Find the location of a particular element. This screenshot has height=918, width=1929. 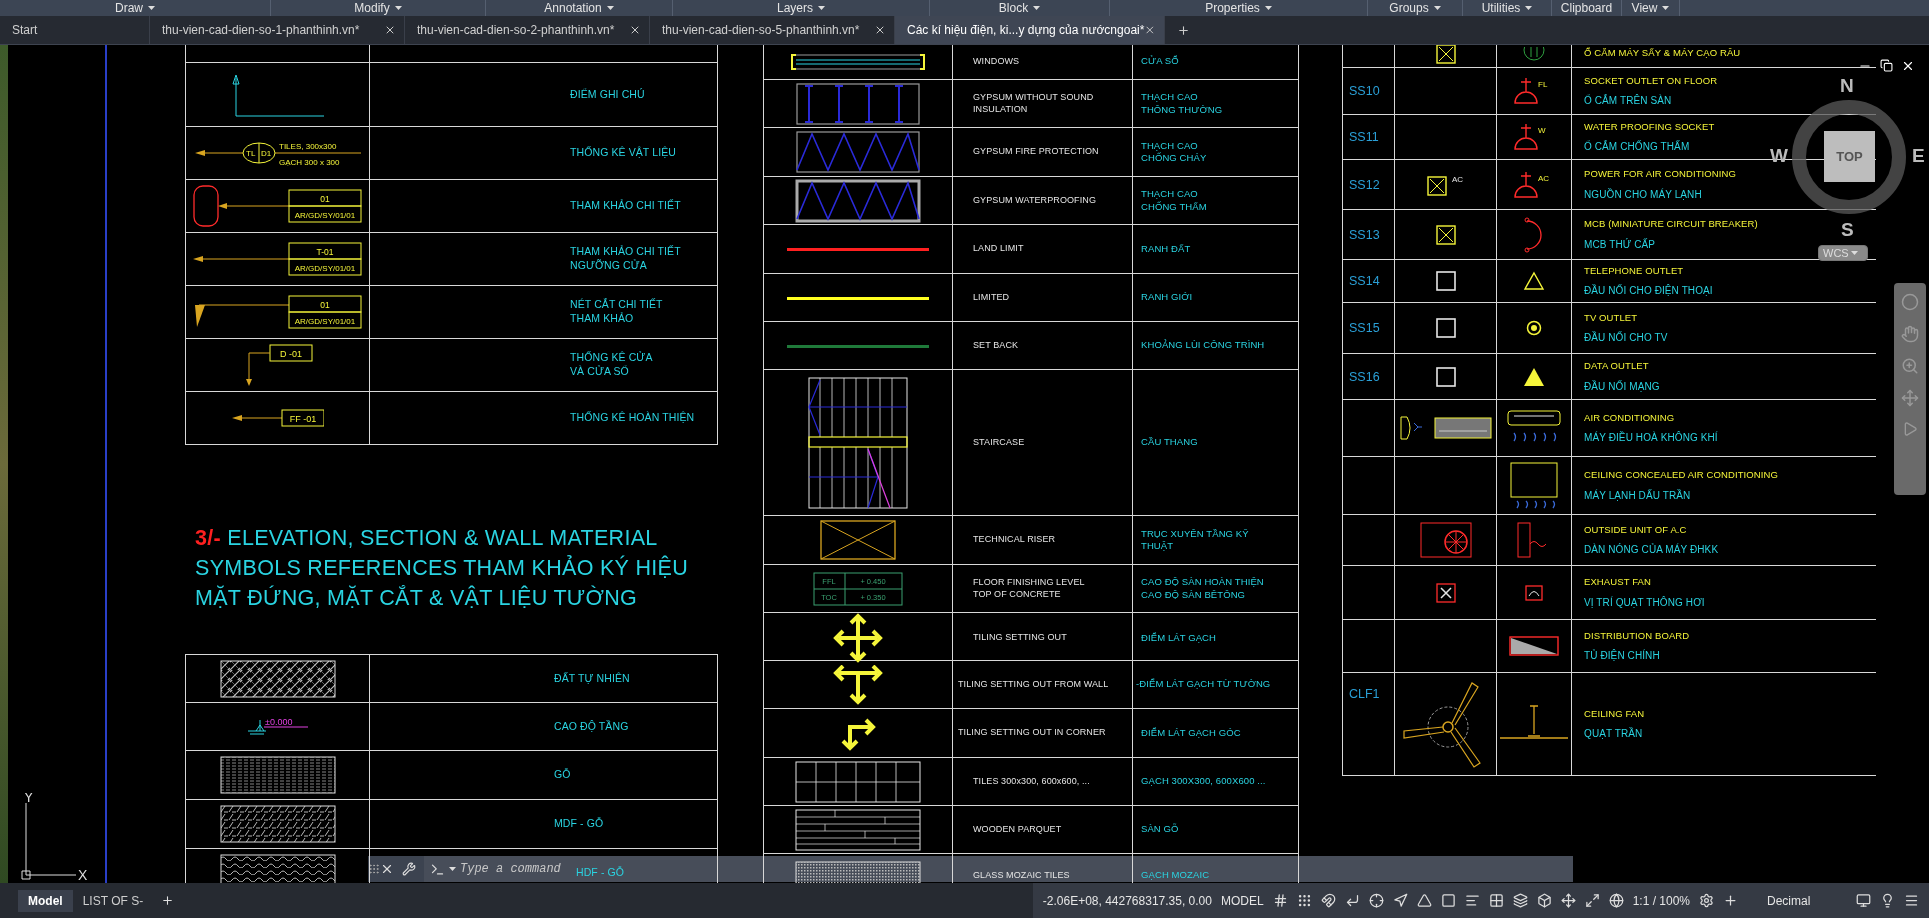

english-label: STAIRCASE is located at coordinates (999, 442).